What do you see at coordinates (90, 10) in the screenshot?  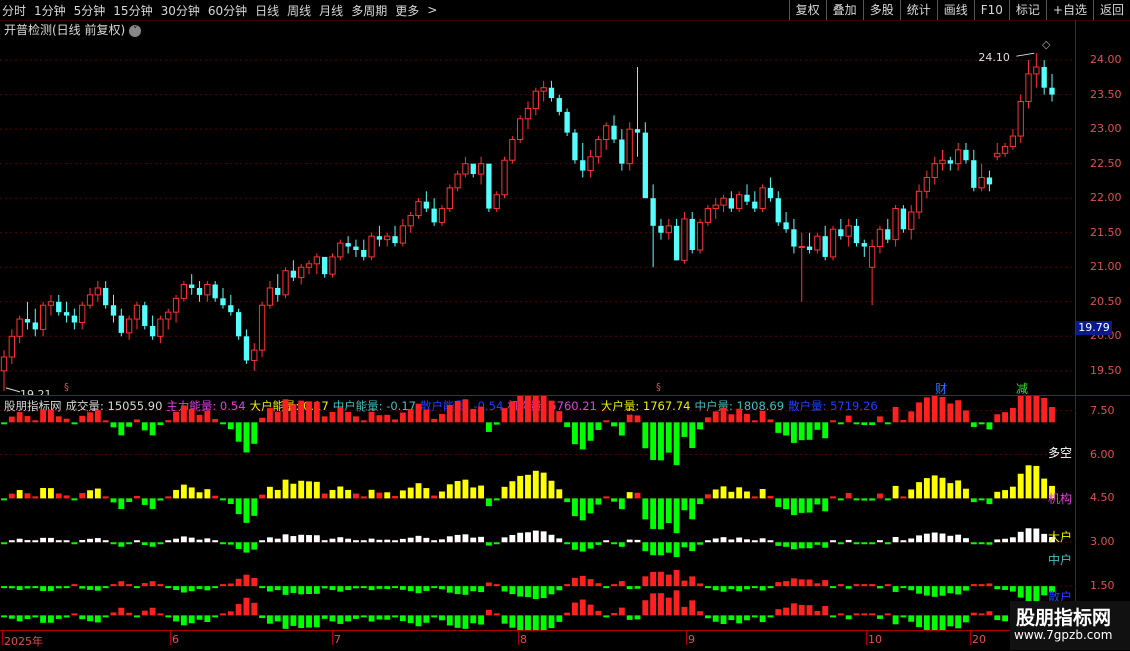 I see `period-tab-2: 5分钟` at bounding box center [90, 10].